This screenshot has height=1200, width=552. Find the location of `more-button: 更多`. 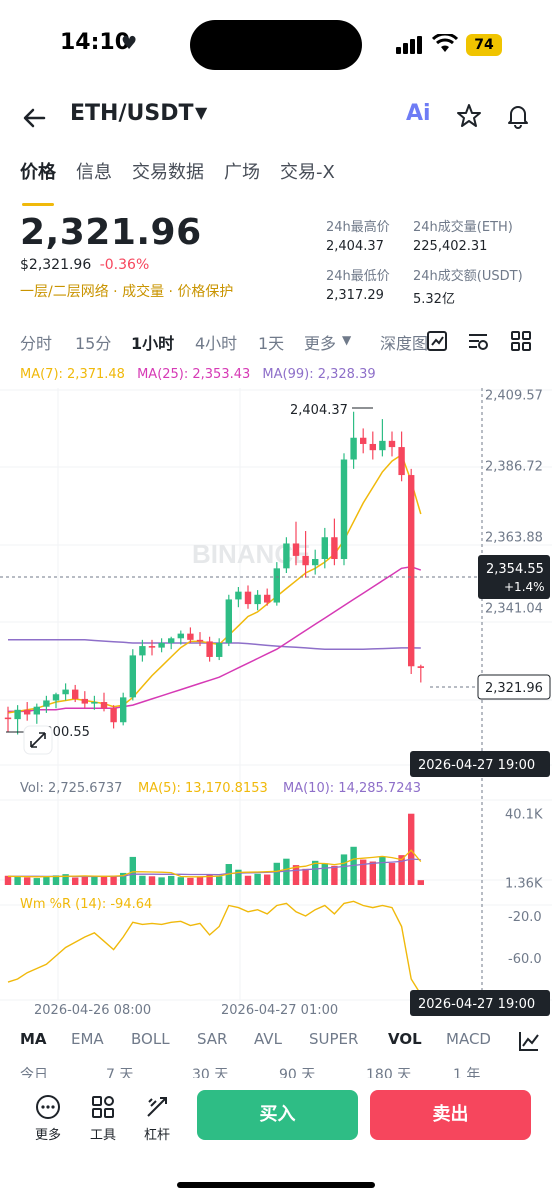

more-button: 更多 is located at coordinates (48, 1118).